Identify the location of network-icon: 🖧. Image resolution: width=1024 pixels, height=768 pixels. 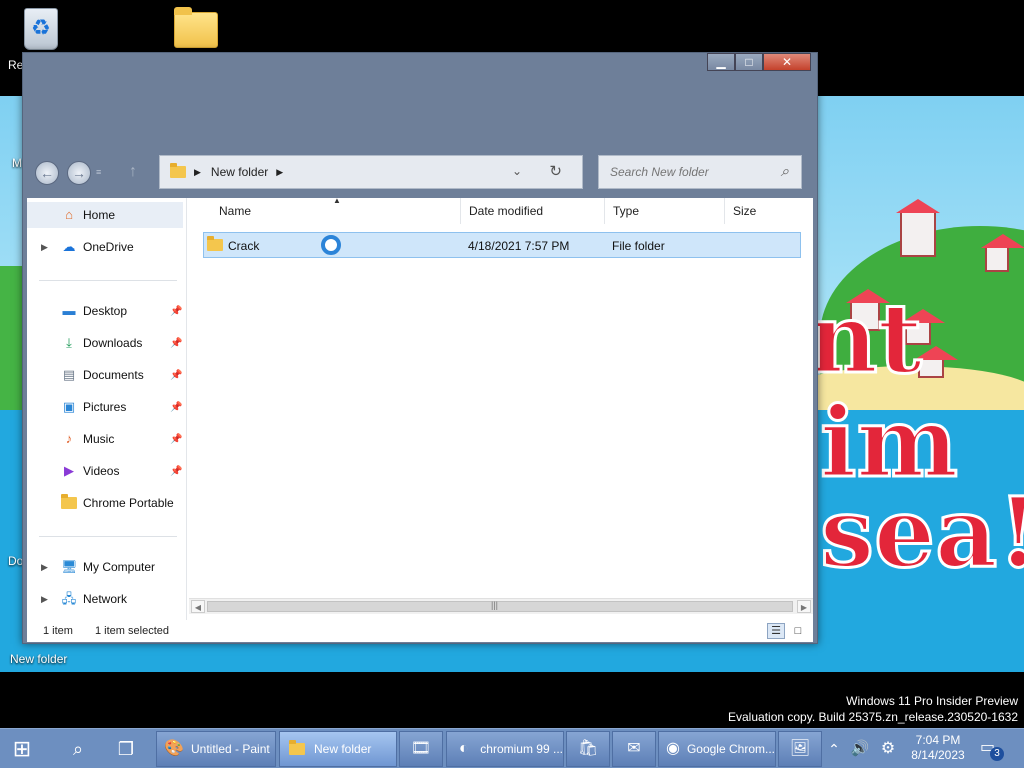
(69, 598).